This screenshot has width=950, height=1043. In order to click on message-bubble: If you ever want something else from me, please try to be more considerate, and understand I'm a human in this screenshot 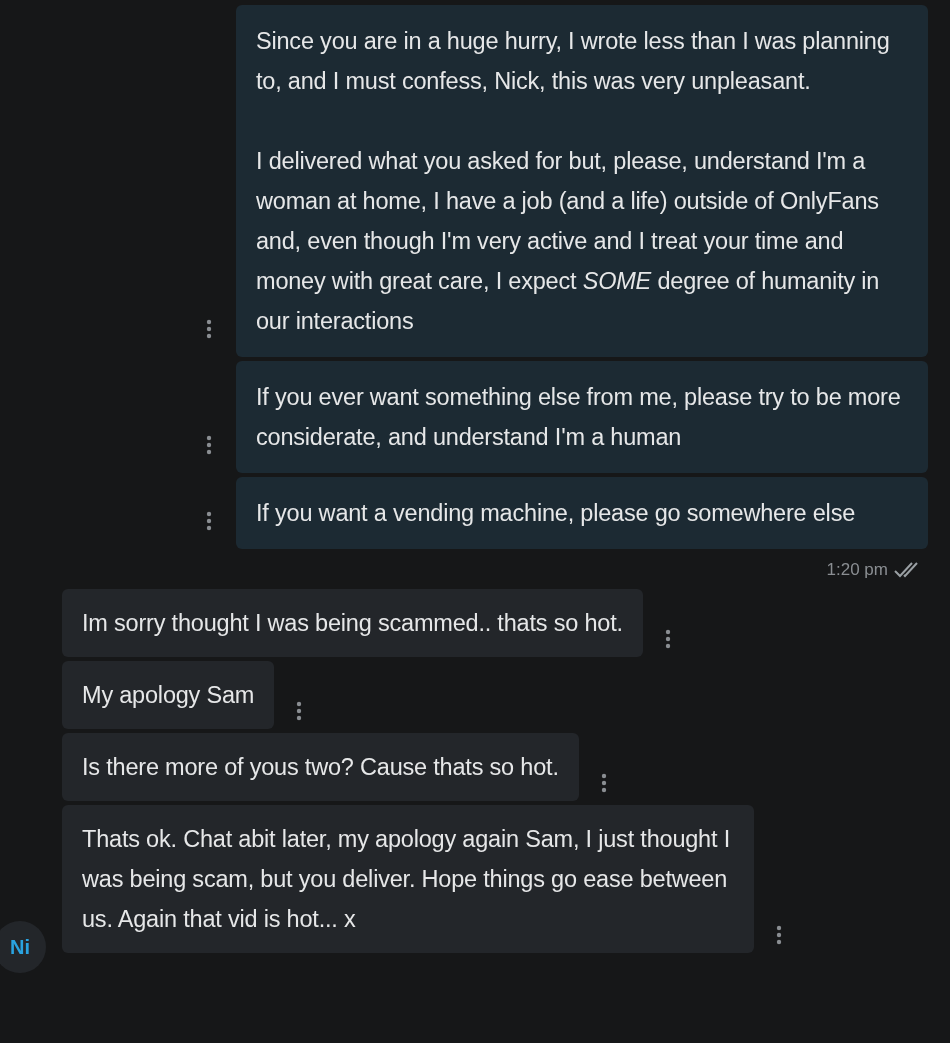, I will do `click(582, 417)`.